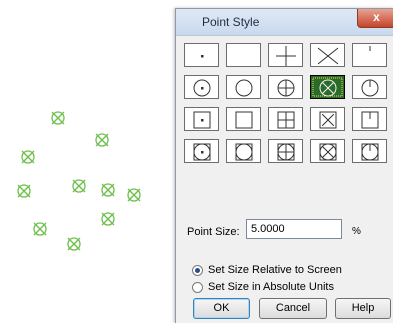  I want to click on square-cross-icon, so click(328, 120).